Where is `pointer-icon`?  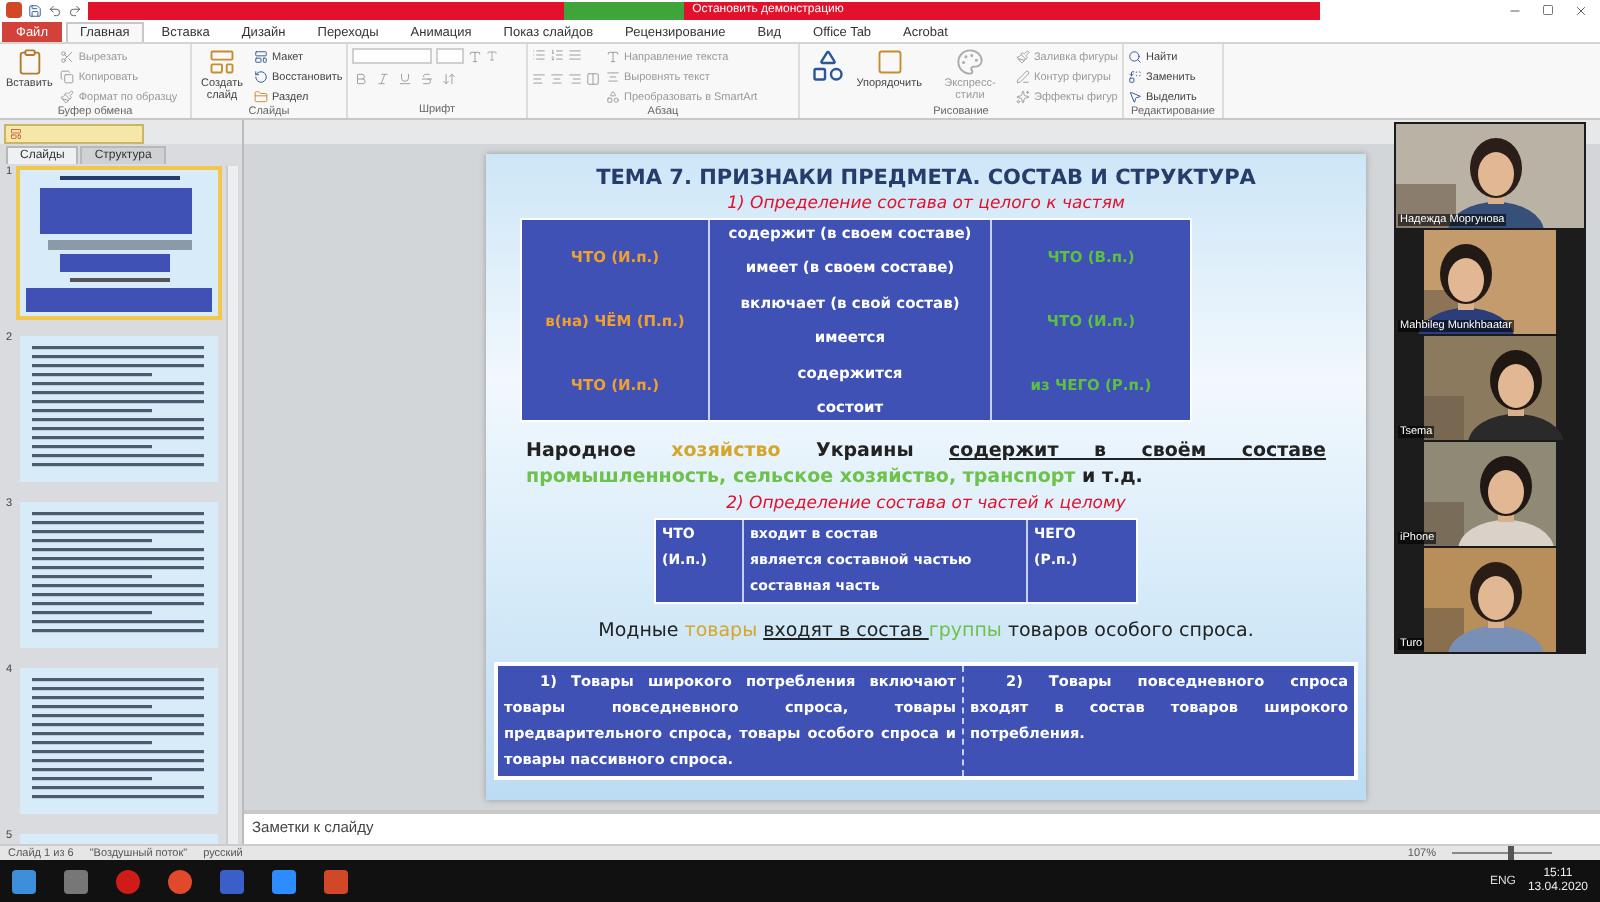 pointer-icon is located at coordinates (1135, 97).